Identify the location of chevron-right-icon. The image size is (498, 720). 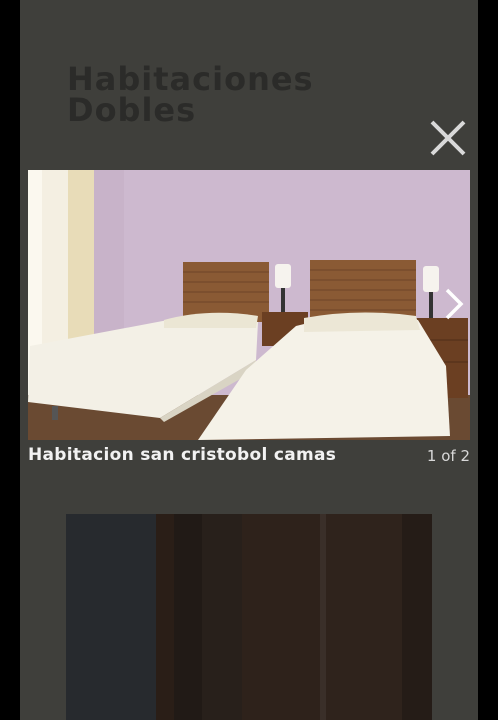
(454, 304).